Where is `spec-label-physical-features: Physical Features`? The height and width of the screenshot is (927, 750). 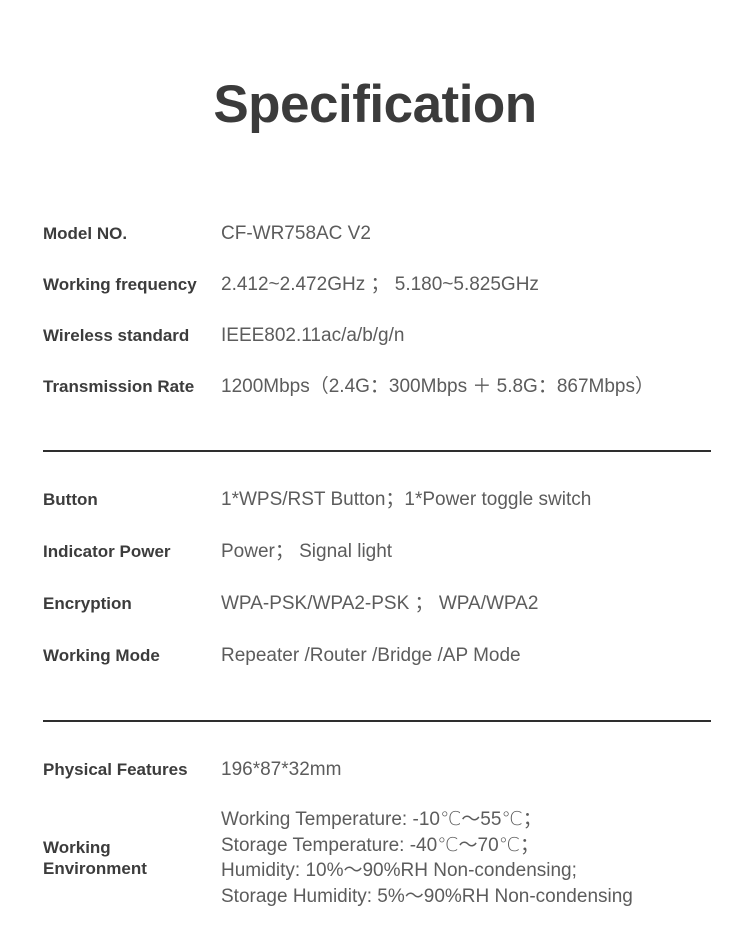
spec-label-physical-features: Physical Features is located at coordinates (115, 769).